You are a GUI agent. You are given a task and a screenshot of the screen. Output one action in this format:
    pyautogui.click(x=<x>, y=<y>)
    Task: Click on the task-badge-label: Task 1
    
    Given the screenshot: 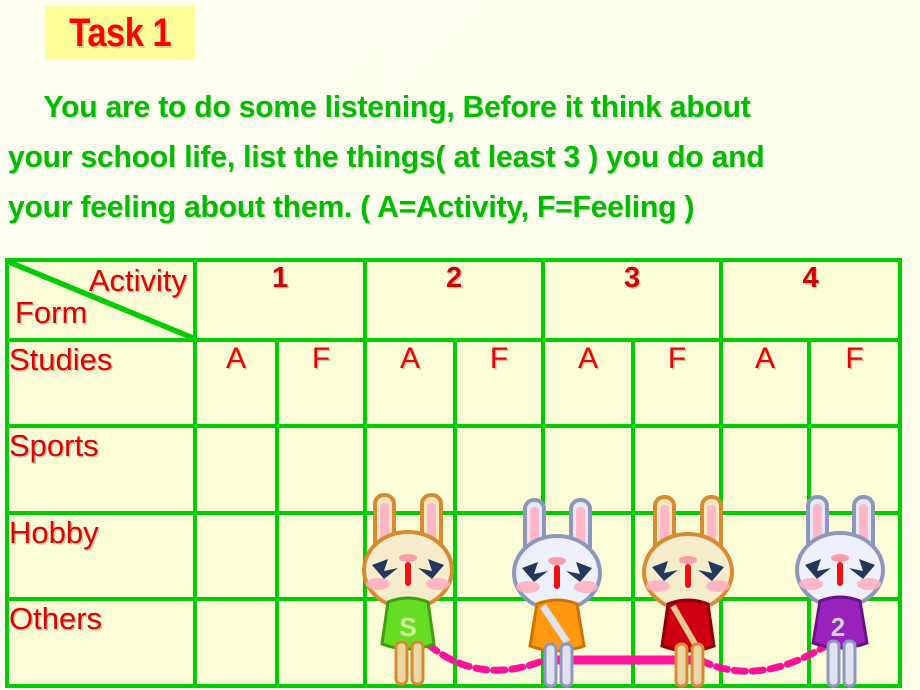 What is the action you would take?
    pyautogui.click(x=120, y=32)
    